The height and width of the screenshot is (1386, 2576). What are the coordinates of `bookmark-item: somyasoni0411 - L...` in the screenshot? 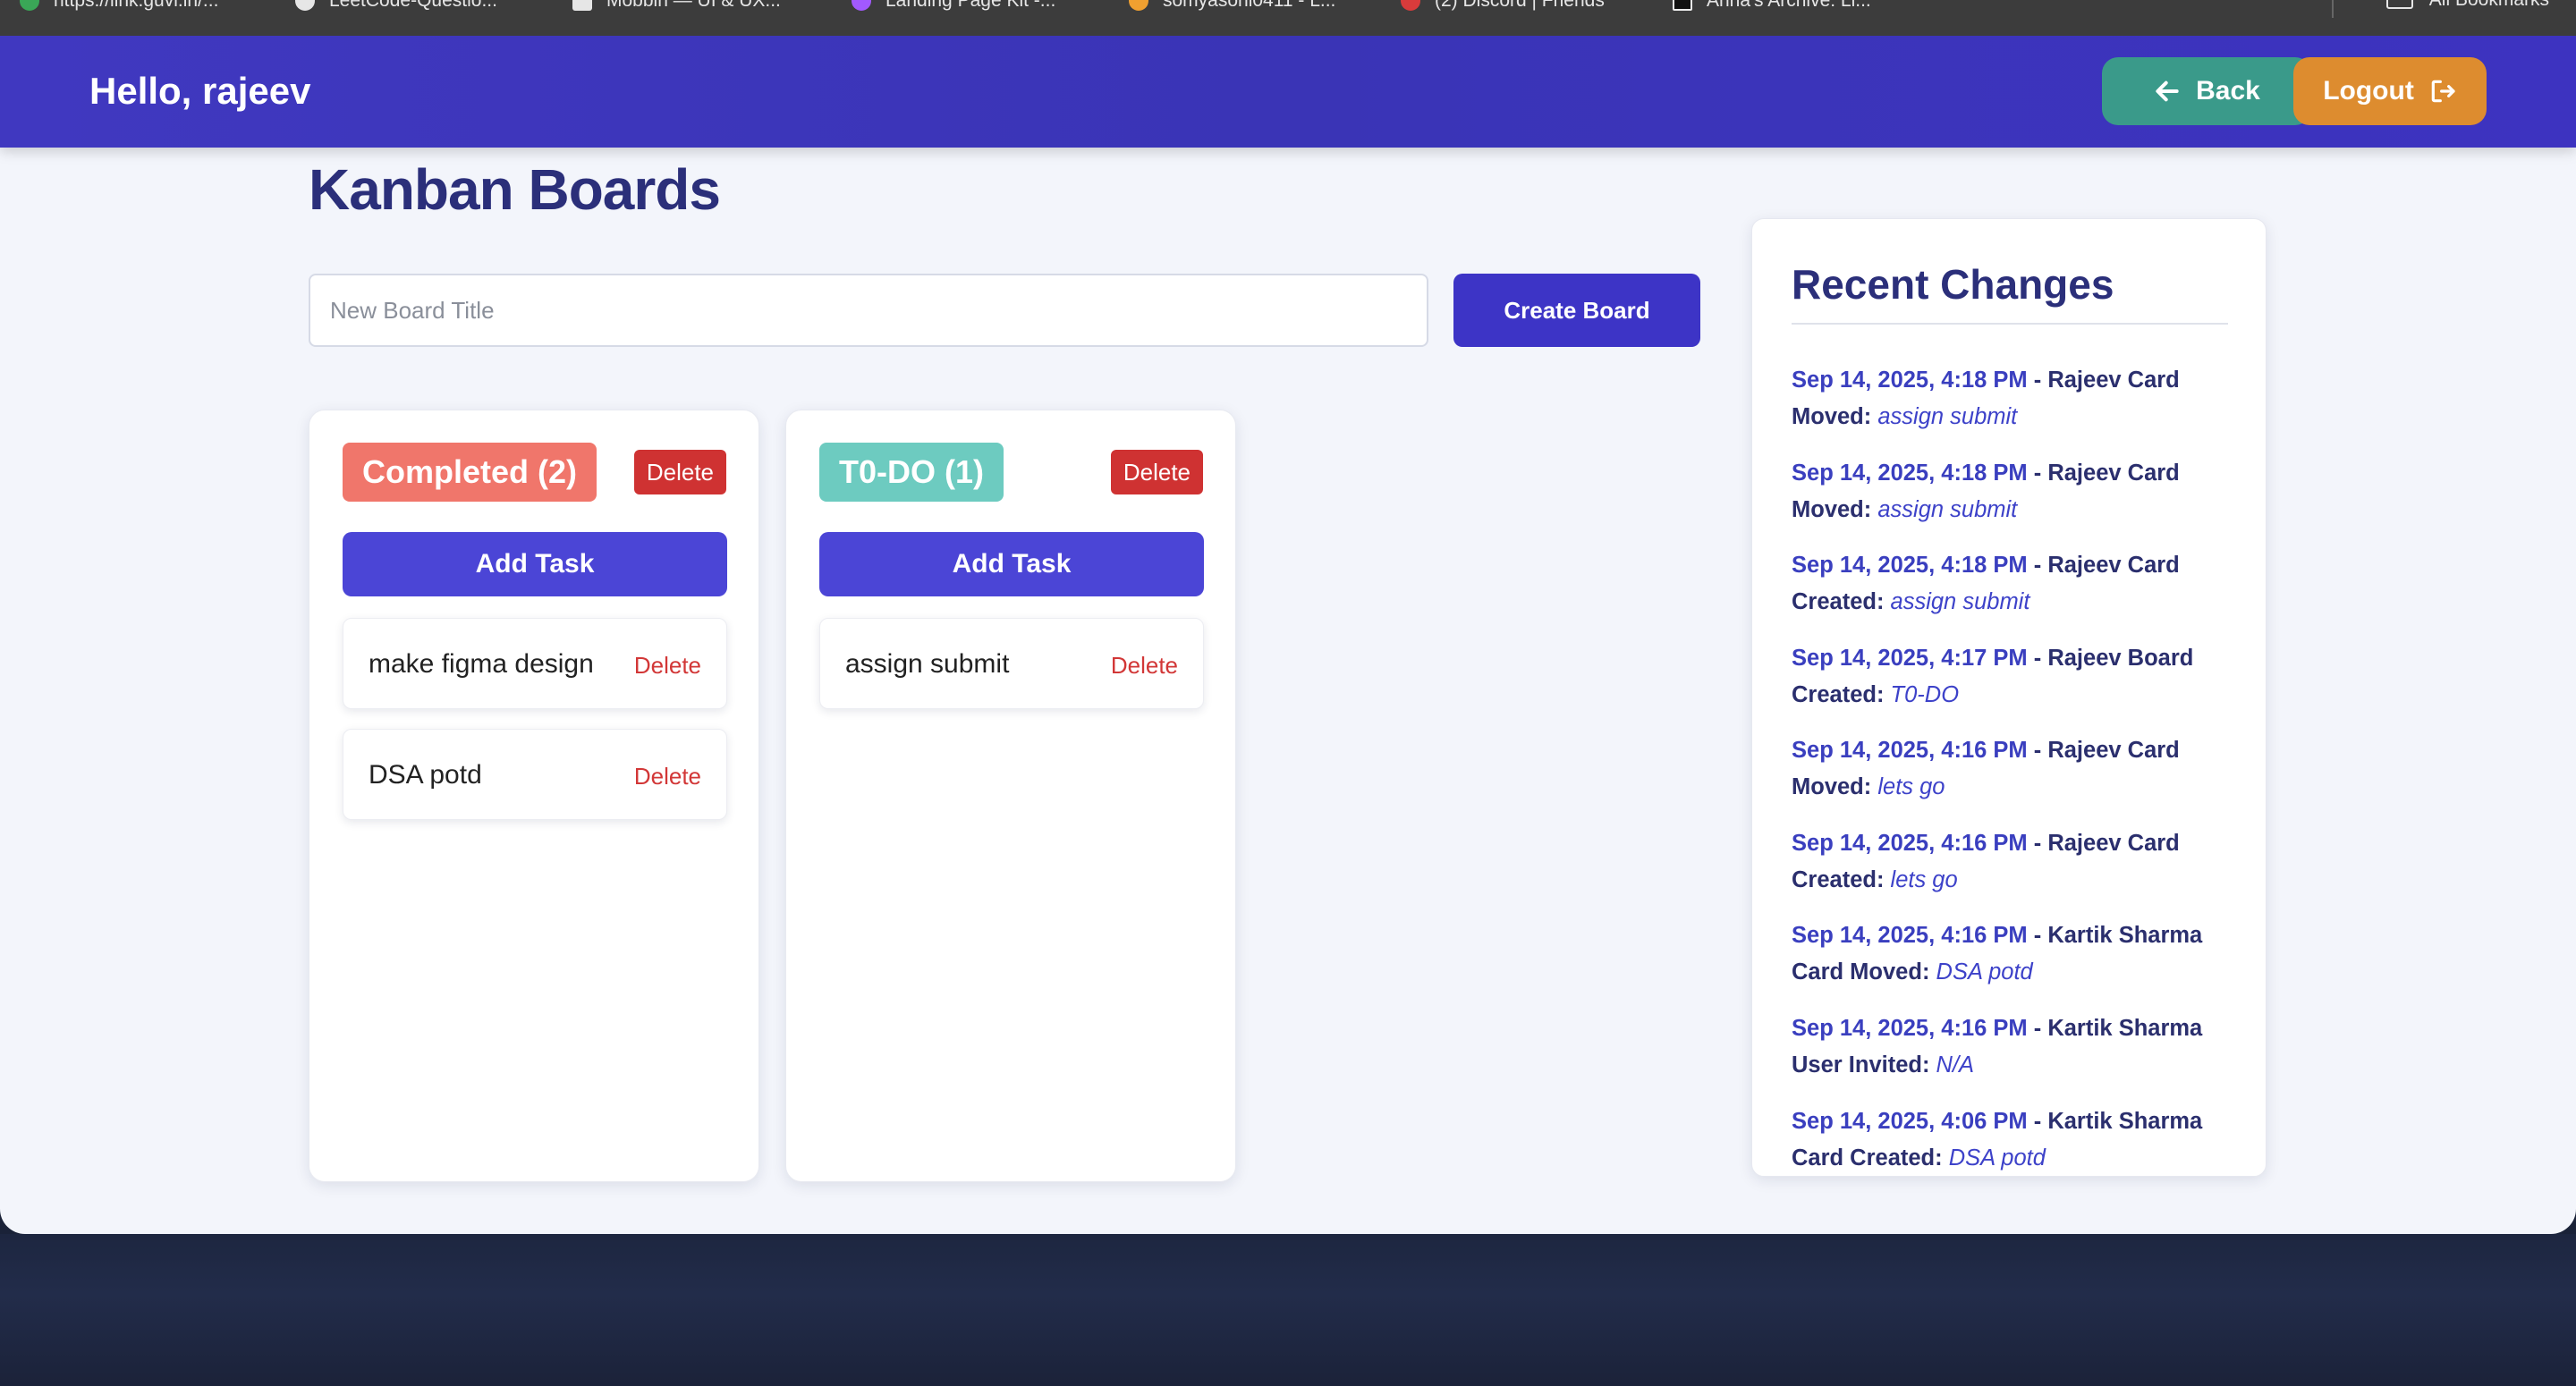 It's located at (1232, 6).